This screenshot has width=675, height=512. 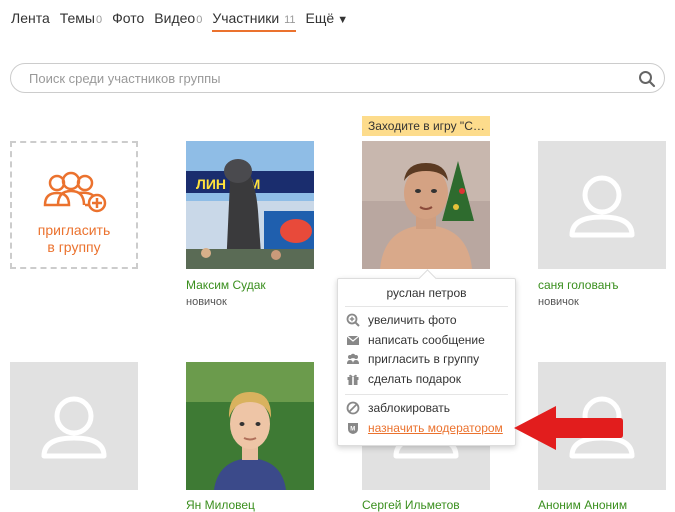 I want to click on menu-make-moderator: M назначить модератором, so click(x=424, y=428).